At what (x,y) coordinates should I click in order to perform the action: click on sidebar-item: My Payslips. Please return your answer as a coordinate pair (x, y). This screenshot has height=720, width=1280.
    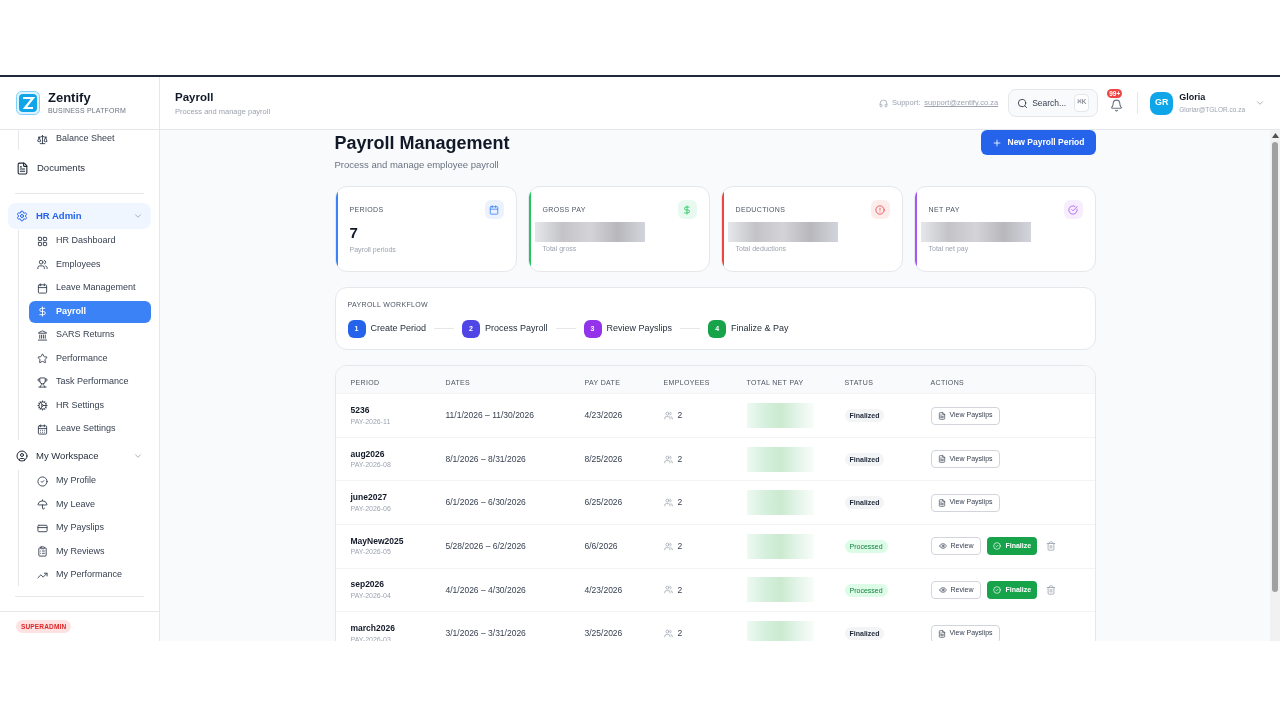
    Looking at the image, I should click on (90, 528).